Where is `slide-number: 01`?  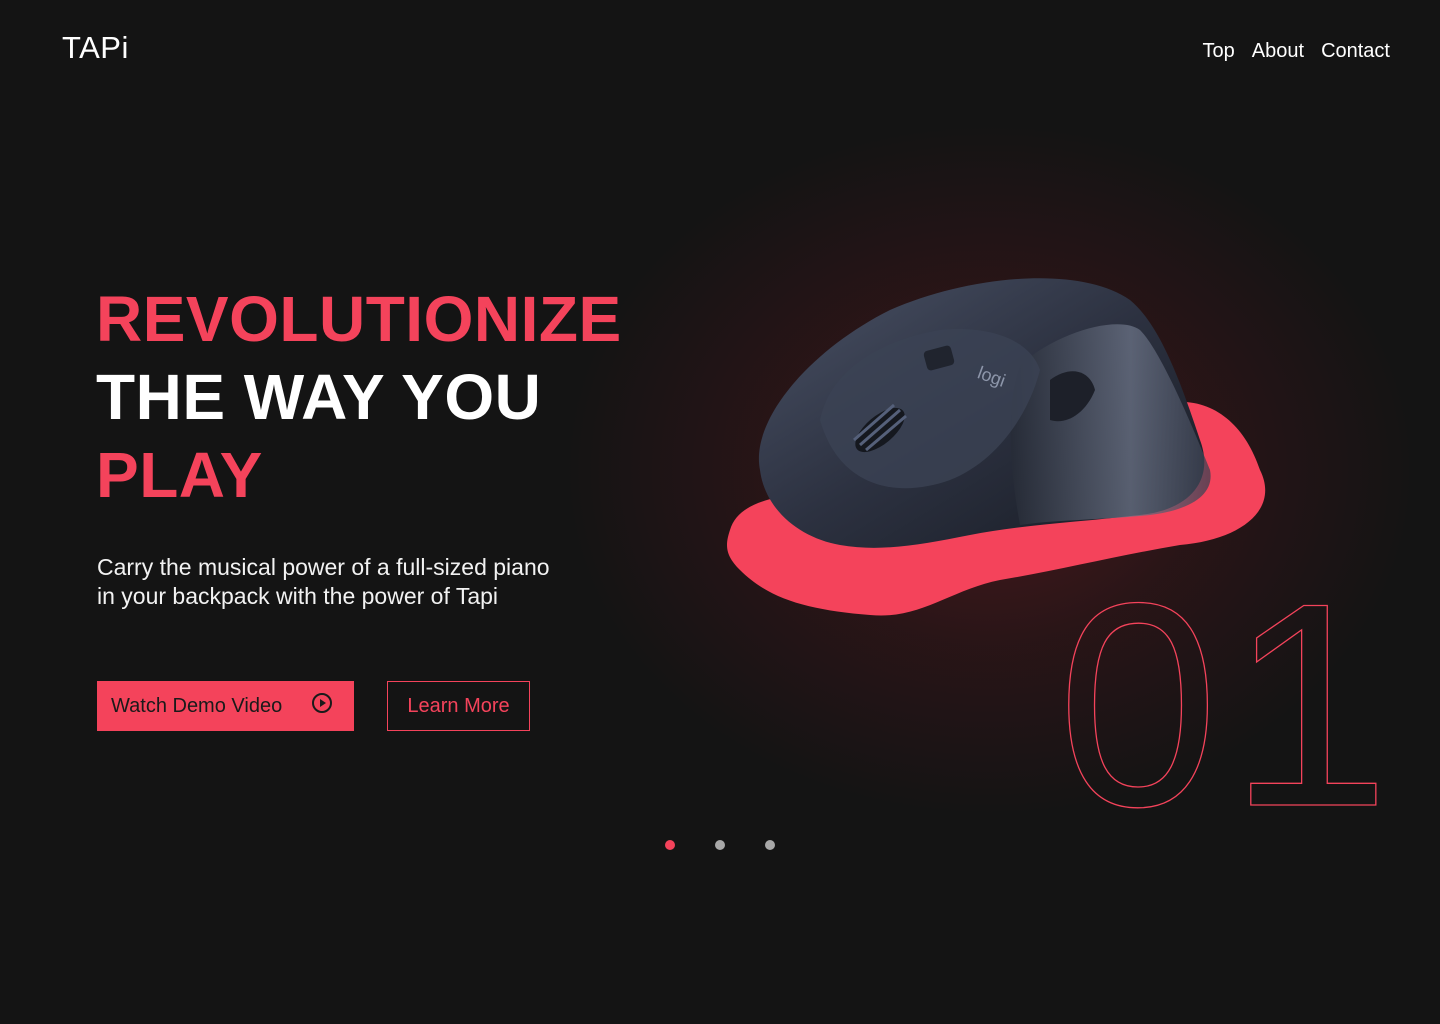
slide-number: 01 is located at coordinates (1228, 705).